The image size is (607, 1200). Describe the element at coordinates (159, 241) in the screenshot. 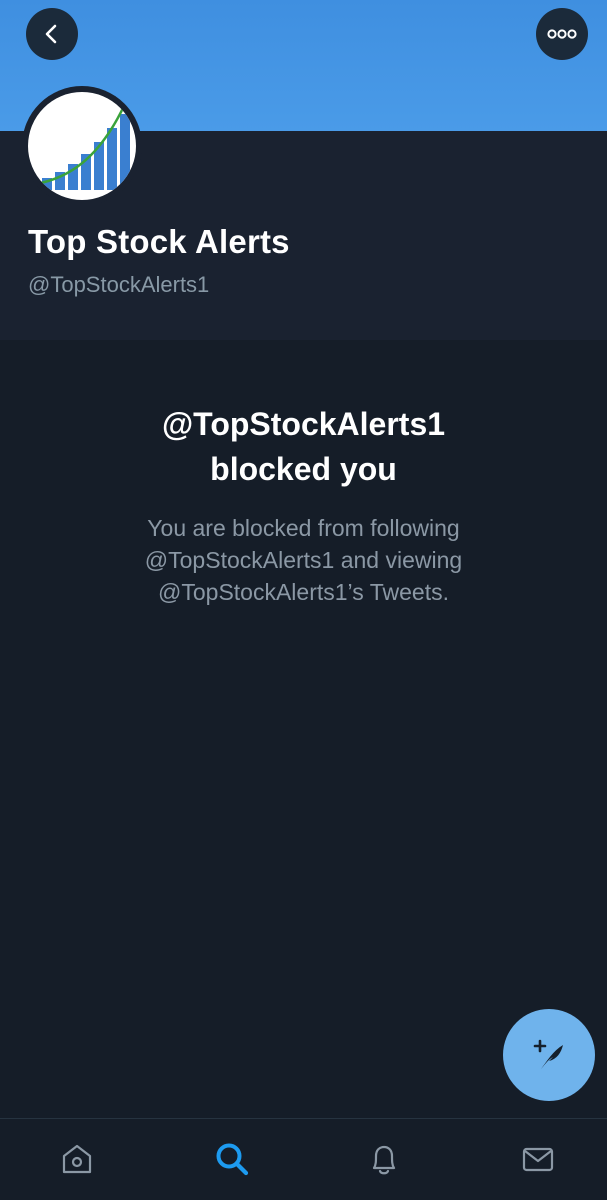

I see `profile-name: Top Stock Alerts` at that location.